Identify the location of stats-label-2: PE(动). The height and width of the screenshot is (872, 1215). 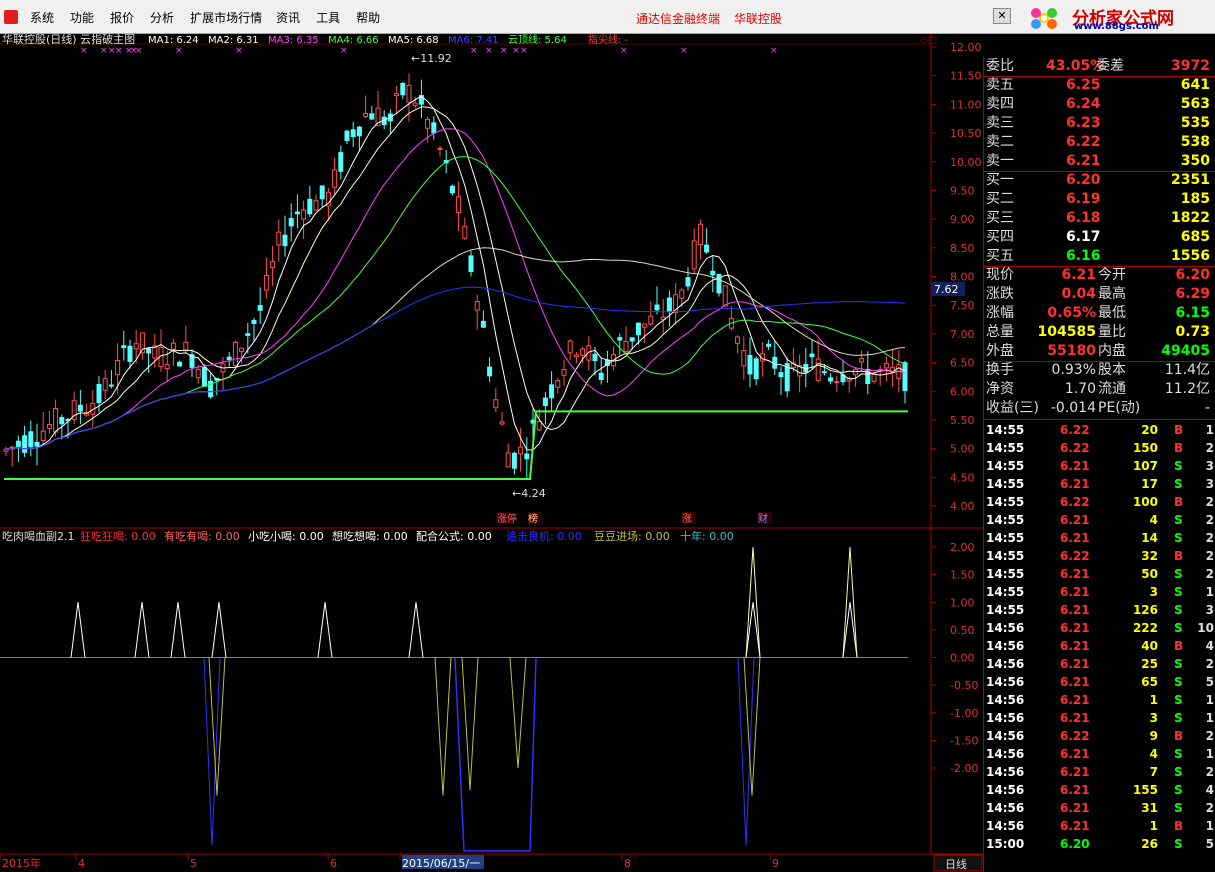
(1119, 408).